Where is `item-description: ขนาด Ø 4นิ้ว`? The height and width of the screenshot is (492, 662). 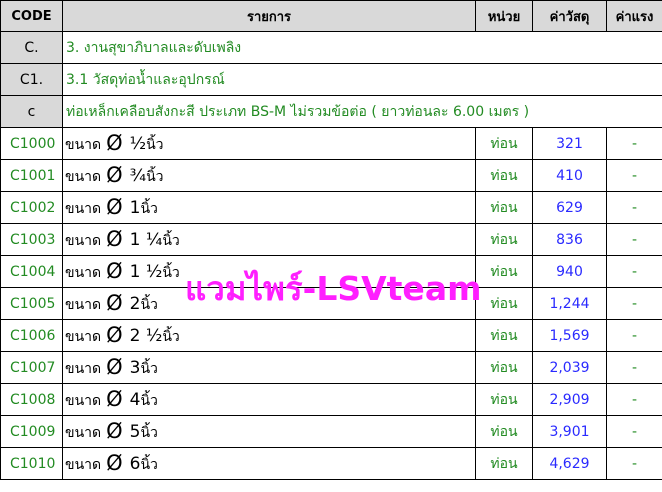
item-description: ขนาด Ø 4นิ้ว is located at coordinates (269, 399).